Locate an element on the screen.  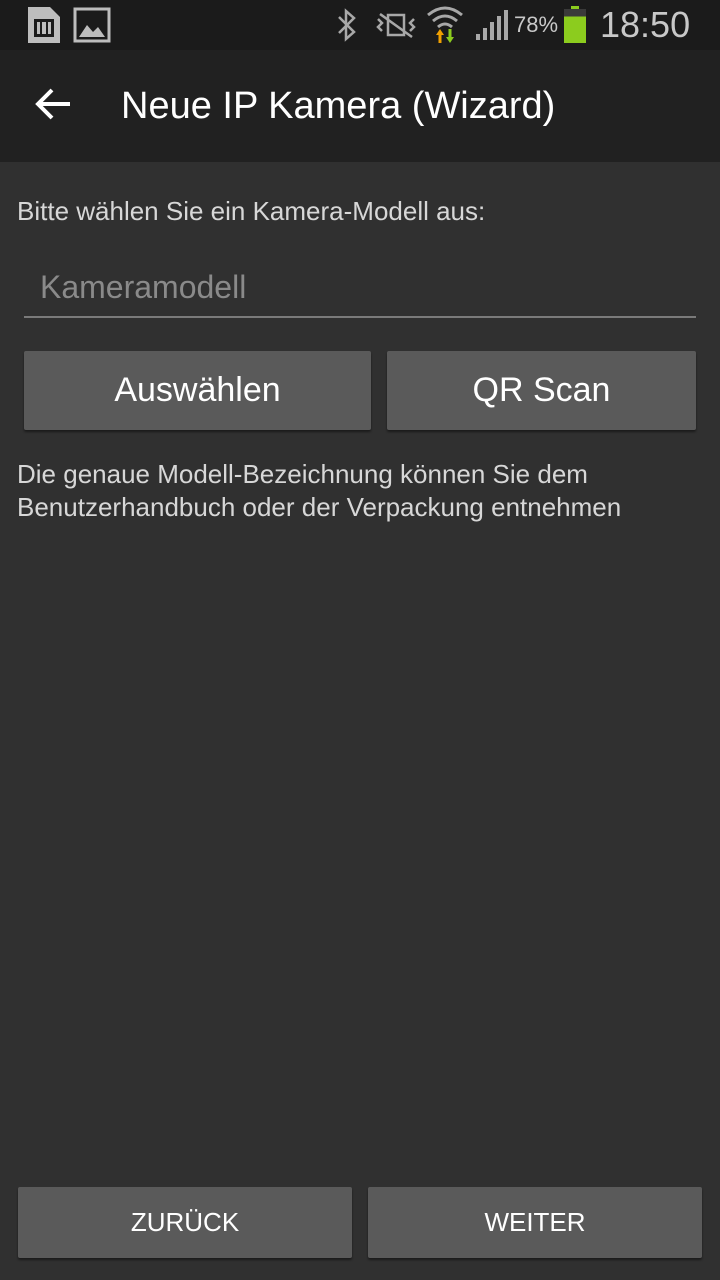
qr-scan-button: QR Scan is located at coordinates (541, 390).